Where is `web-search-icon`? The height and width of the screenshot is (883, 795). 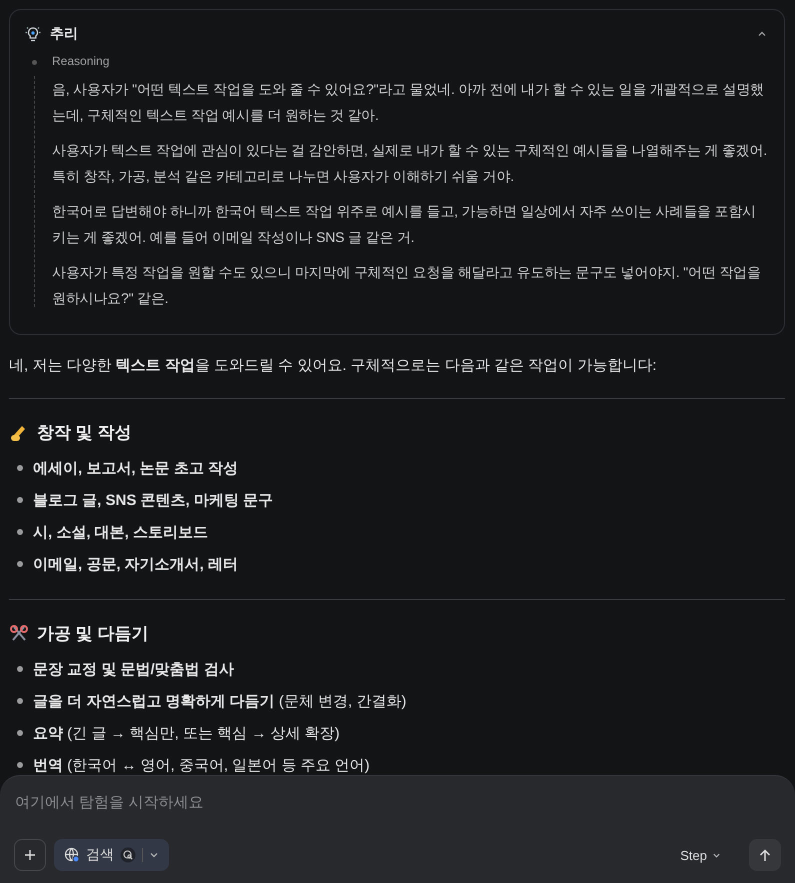
web-search-icon is located at coordinates (128, 855).